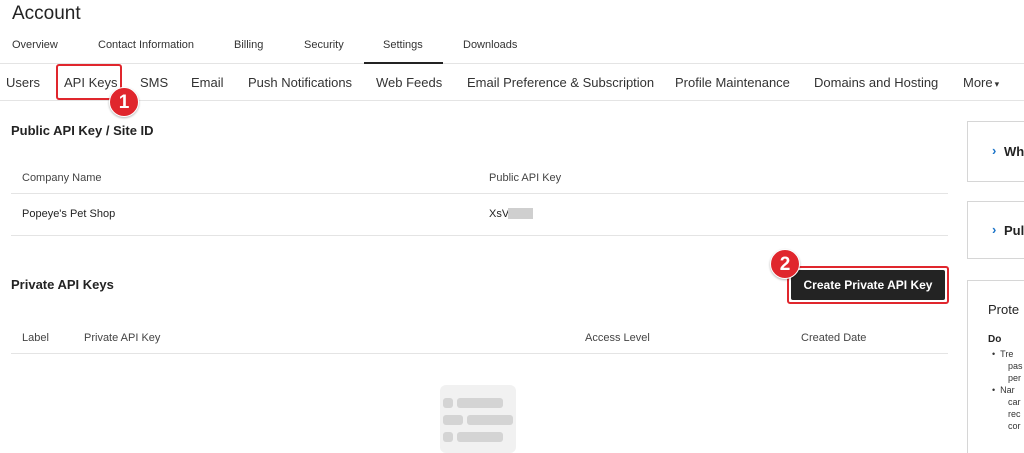 The image size is (1024, 453). What do you see at coordinates (617, 338) in the screenshot?
I see `column-header-access-level: Access Level` at bounding box center [617, 338].